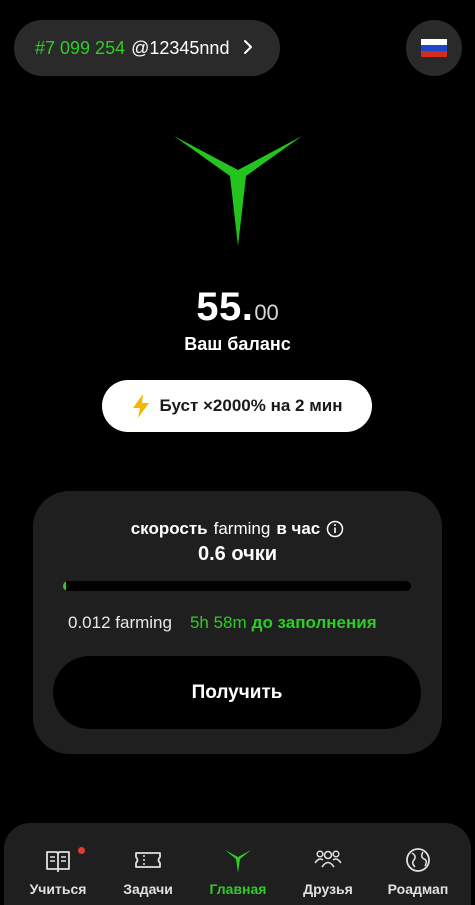 The width and height of the screenshot is (475, 905). I want to click on user-rank: #7 099 254, so click(80, 47).